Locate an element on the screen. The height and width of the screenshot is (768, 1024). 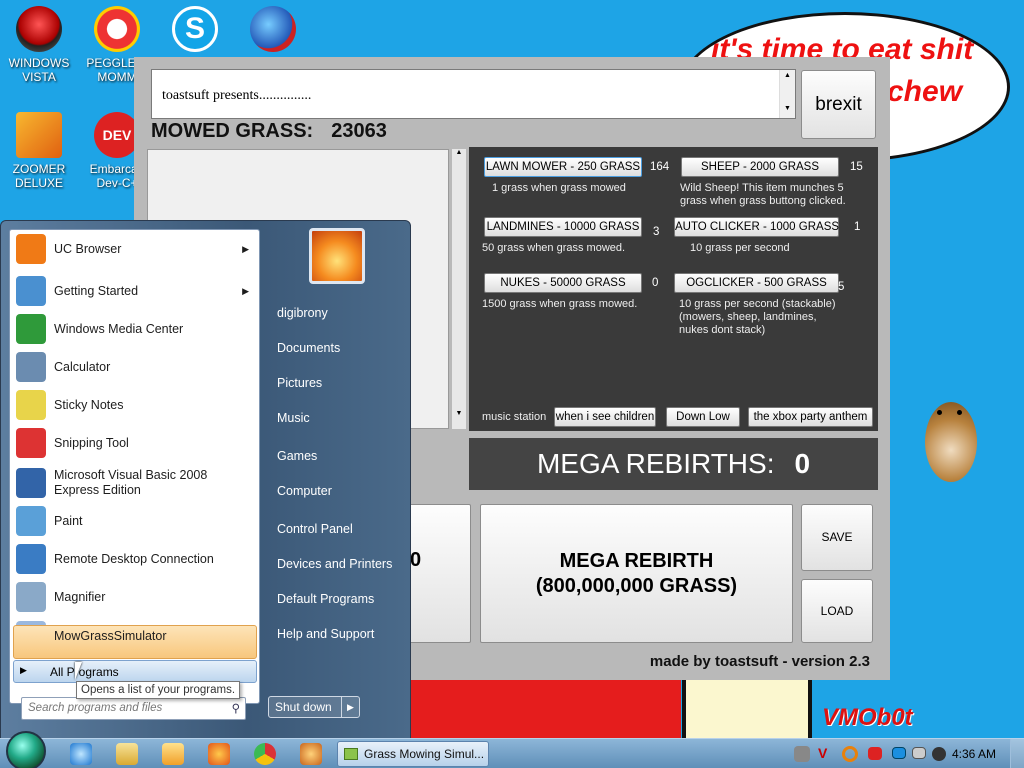
music-station-label: music station is located at coordinates (514, 417).